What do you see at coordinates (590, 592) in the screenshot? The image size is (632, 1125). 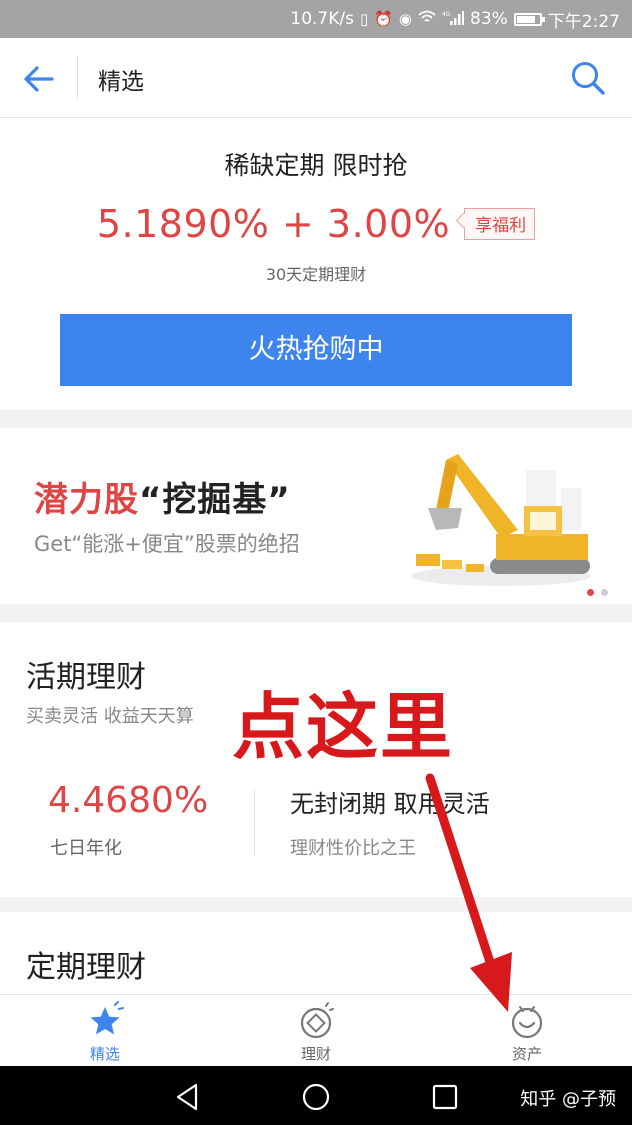 I see `carousel-dot-active` at bounding box center [590, 592].